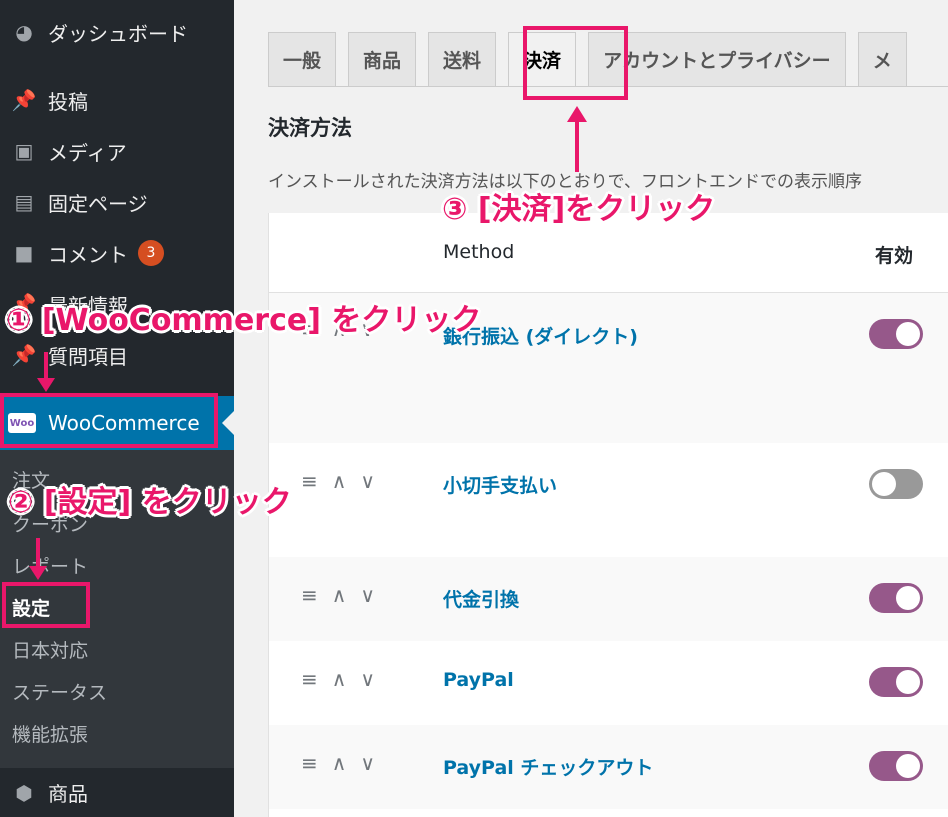 The image size is (948, 817). Describe the element at coordinates (244, 320) in the screenshot. I see `annotation-step1: ① [WooCommerce] をクリック` at that location.